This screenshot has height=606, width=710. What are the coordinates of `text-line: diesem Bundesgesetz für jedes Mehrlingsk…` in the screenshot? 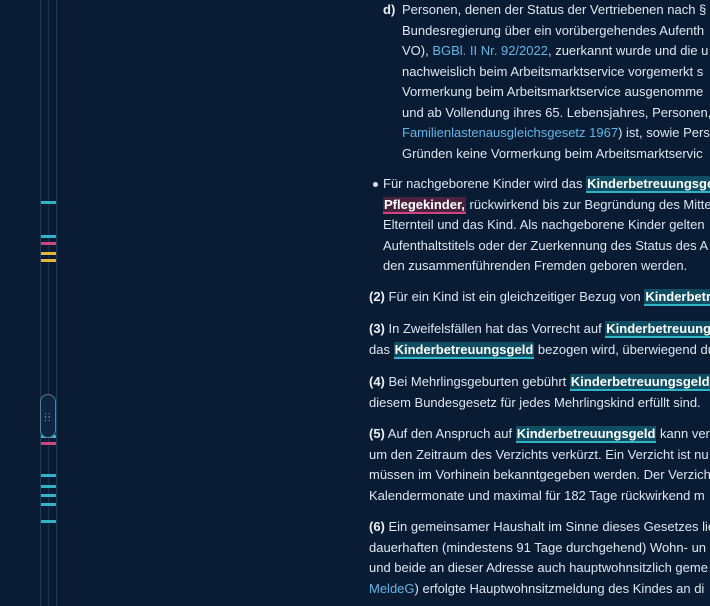 It's located at (535, 402).